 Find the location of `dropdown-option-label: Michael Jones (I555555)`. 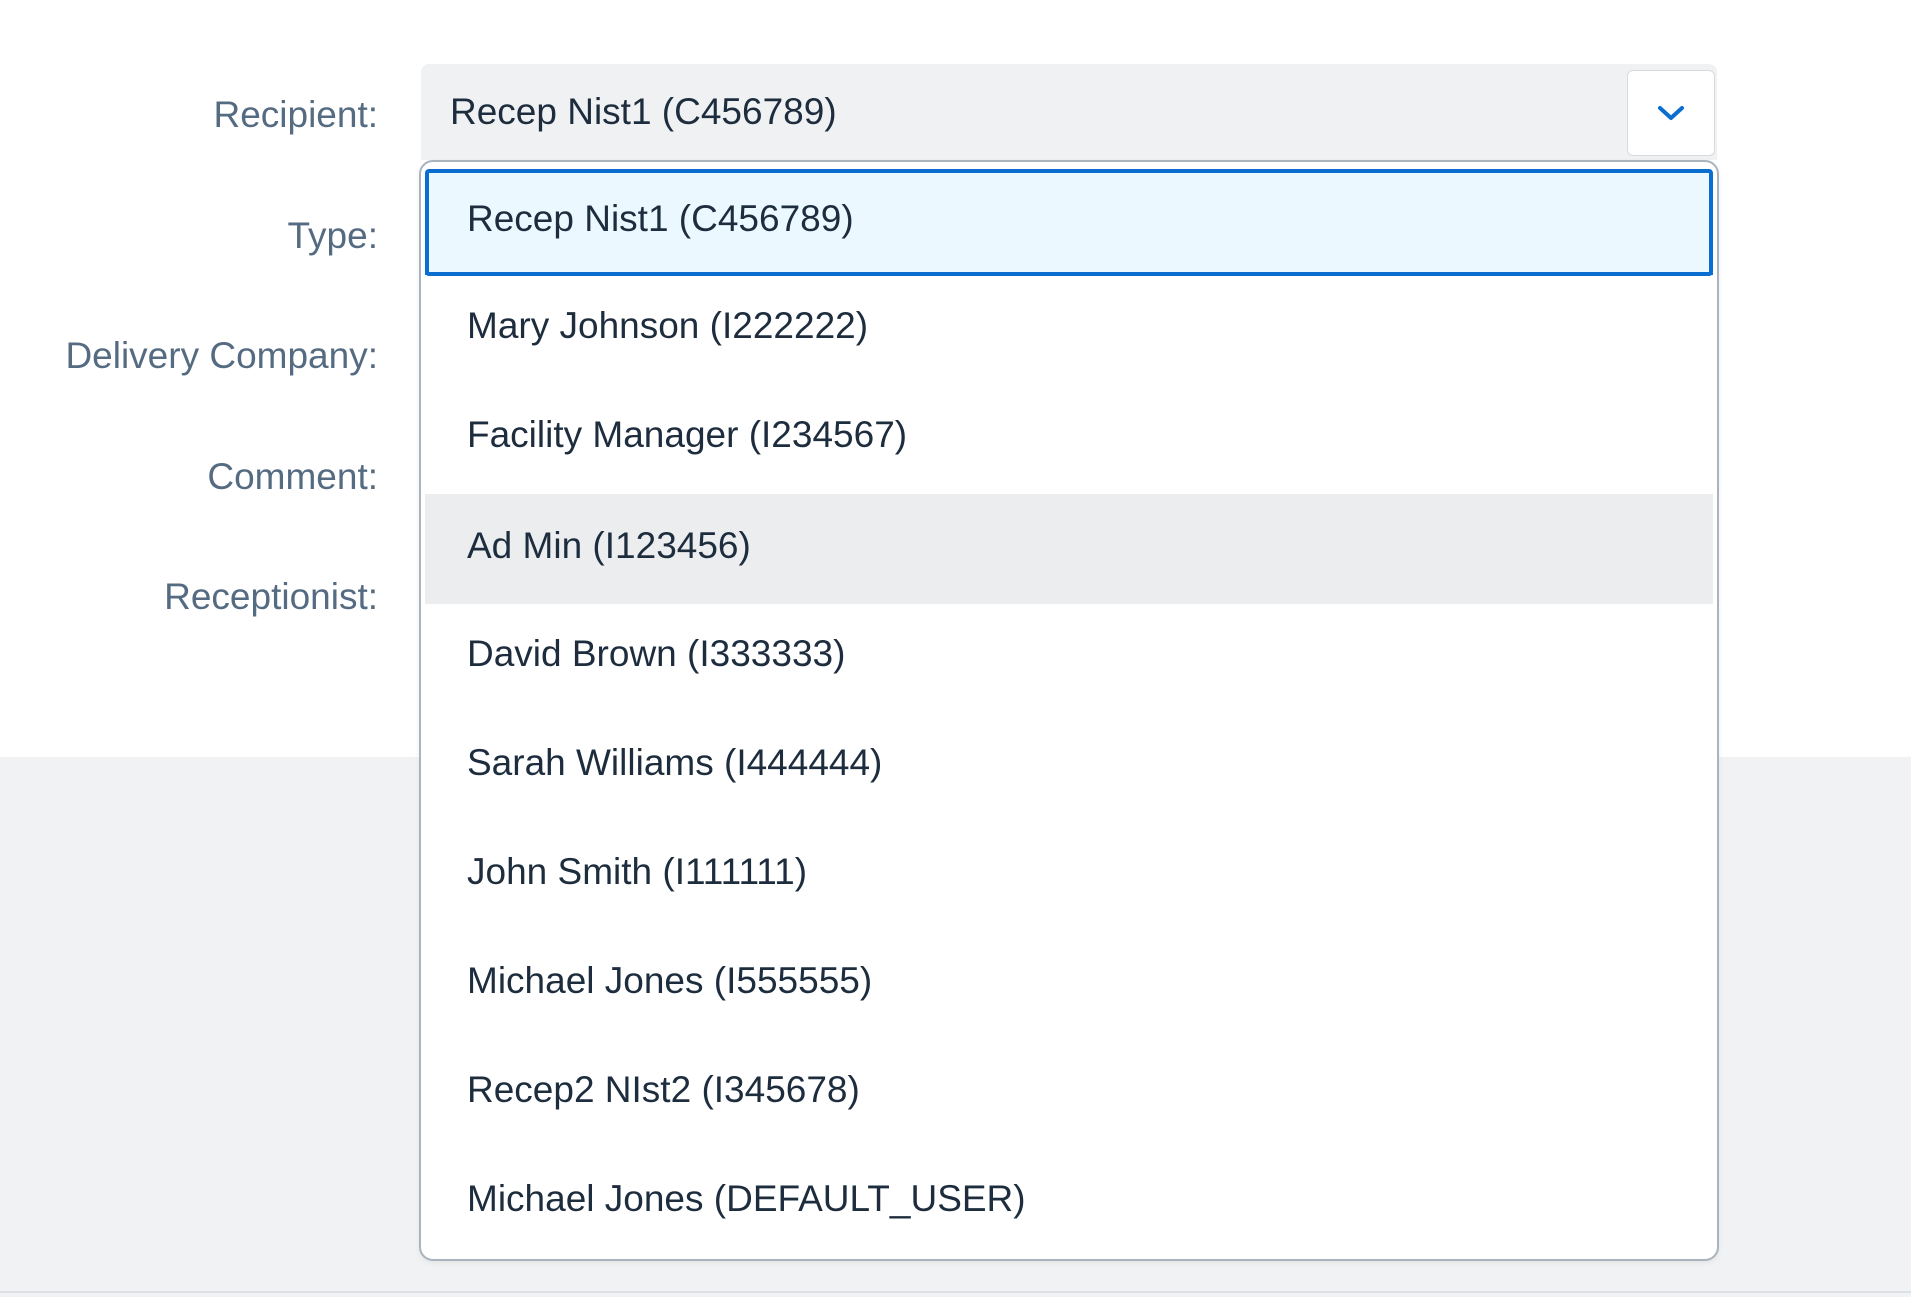

dropdown-option-label: Michael Jones (I555555) is located at coordinates (670, 980).